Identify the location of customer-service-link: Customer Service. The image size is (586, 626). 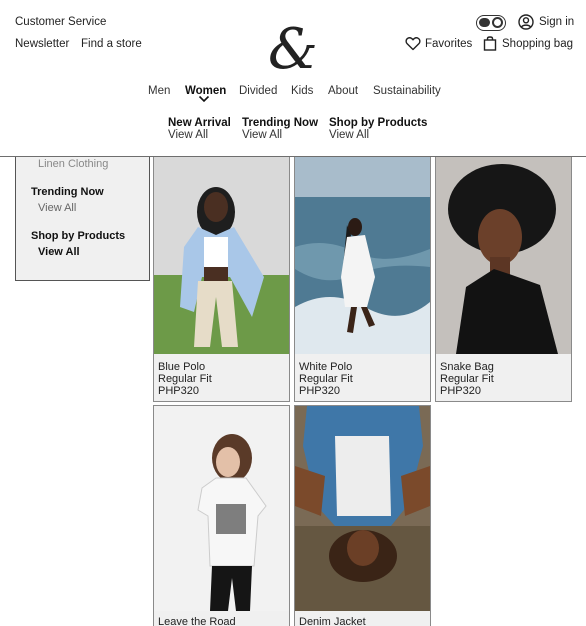
(60, 22).